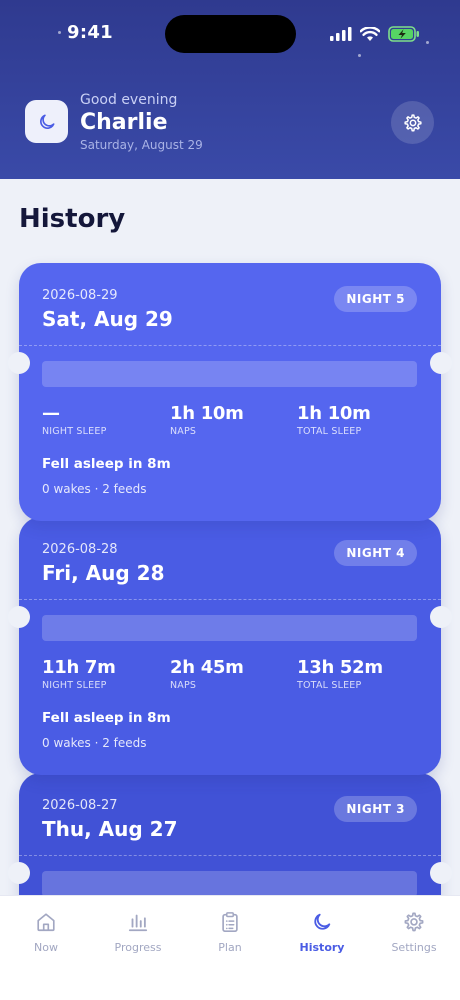 Image resolution: width=460 pixels, height=1000 pixels. Describe the element at coordinates (80, 295) in the screenshot. I see `card-iso-date: 2026-08-29` at that location.